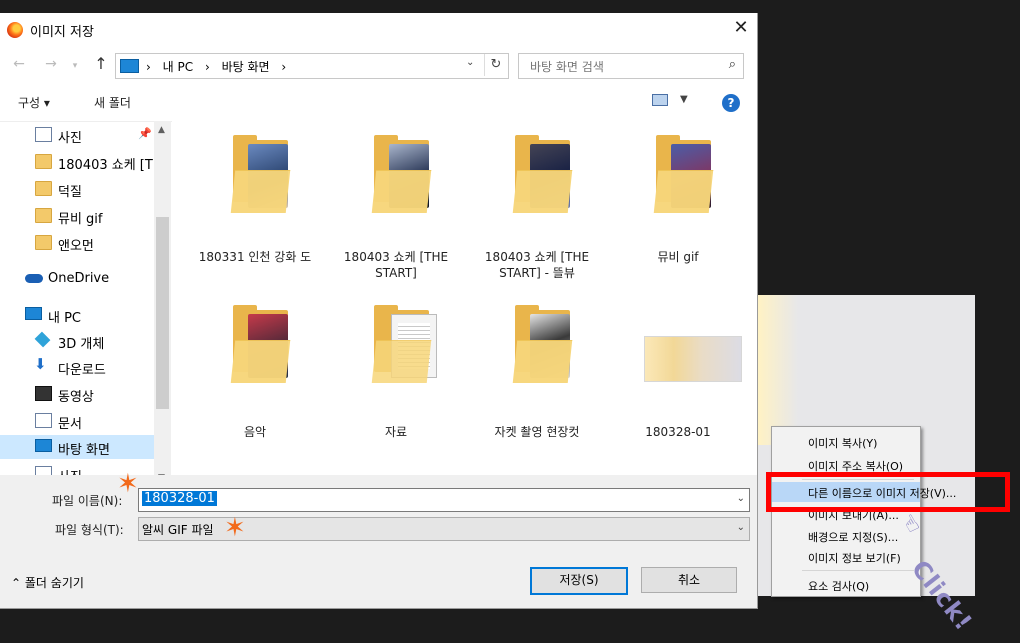  Describe the element at coordinates (567, 67) in the screenshot. I see `search-placeholder: 바탕 화면 검색` at that location.